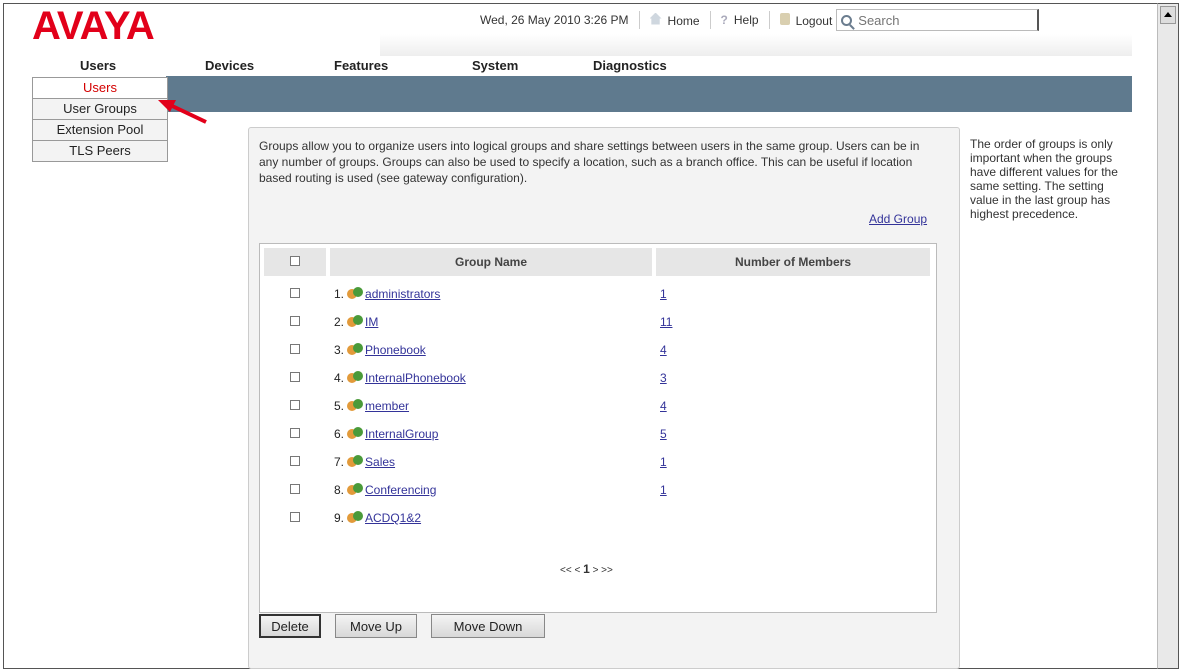 The height and width of the screenshot is (671, 1180). Describe the element at coordinates (814, 20) in the screenshot. I see `logout-label: Logout` at that location.